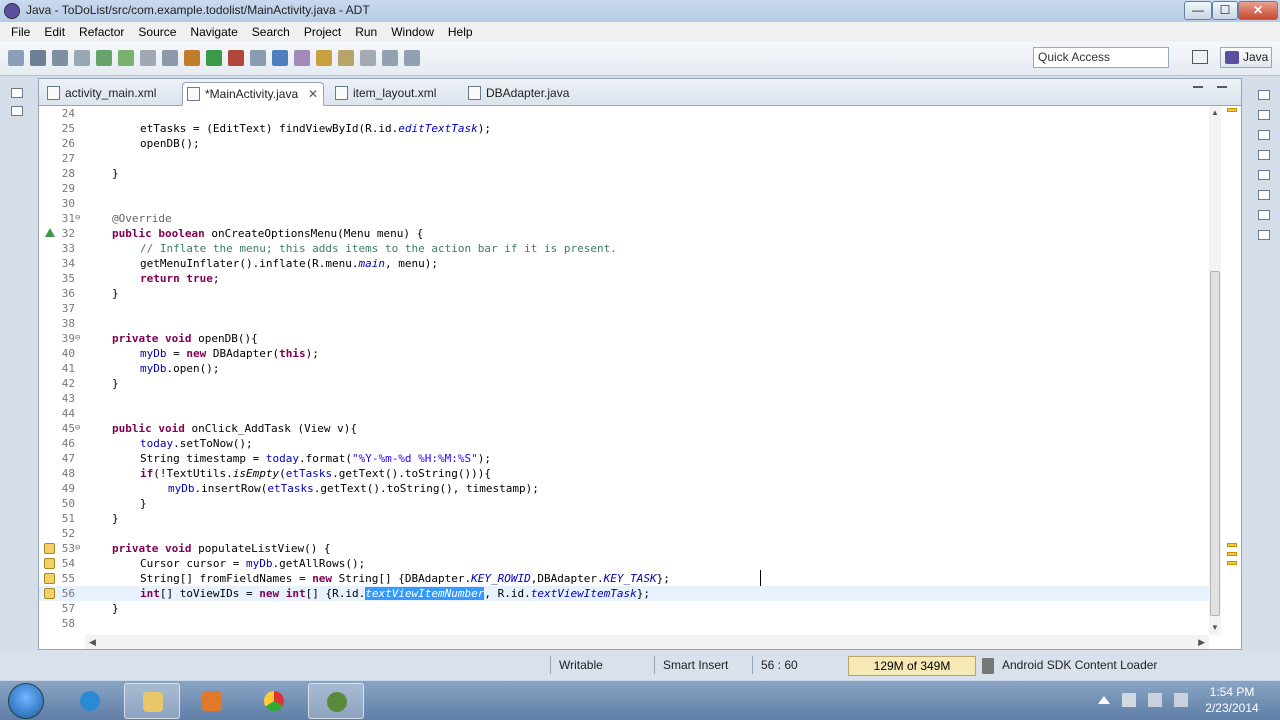 Image resolution: width=1280 pixels, height=720 pixels. Describe the element at coordinates (390, 58) in the screenshot. I see `back-icon` at that location.